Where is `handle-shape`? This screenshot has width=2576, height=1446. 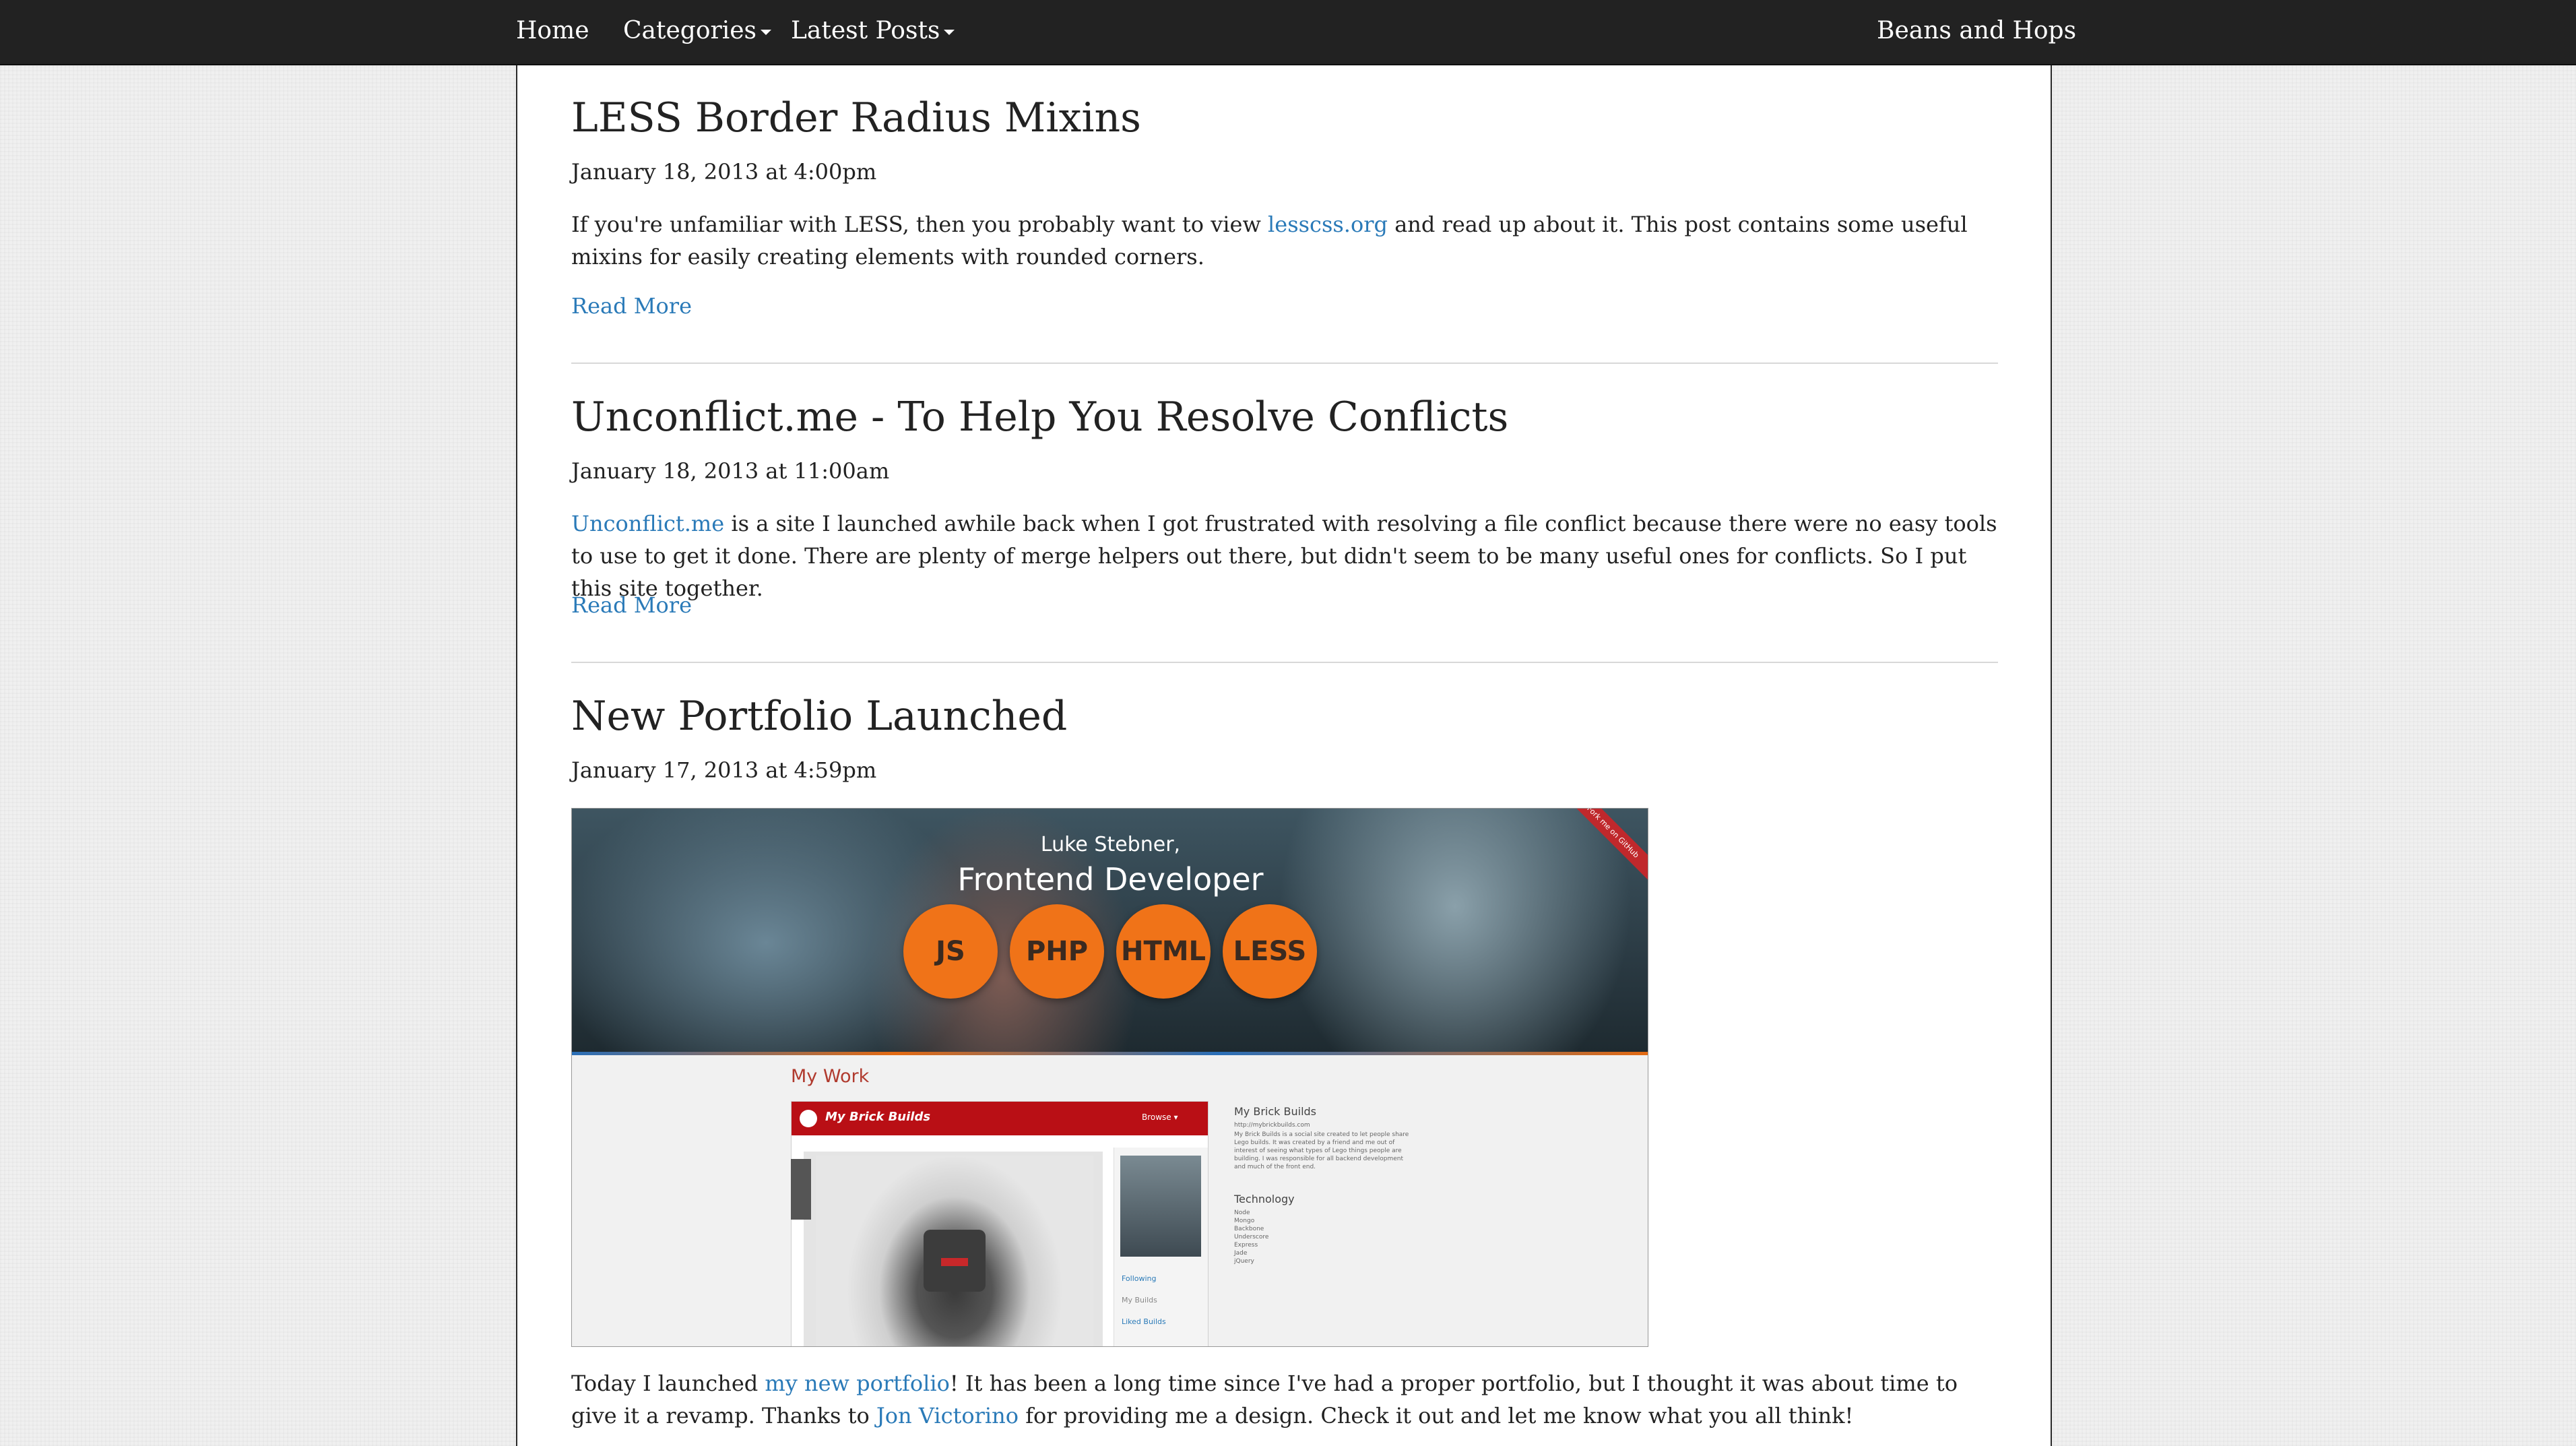
handle-shape is located at coordinates (801, 1189).